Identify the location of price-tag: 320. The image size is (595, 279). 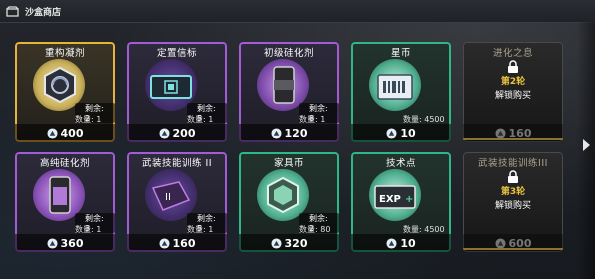
(289, 243).